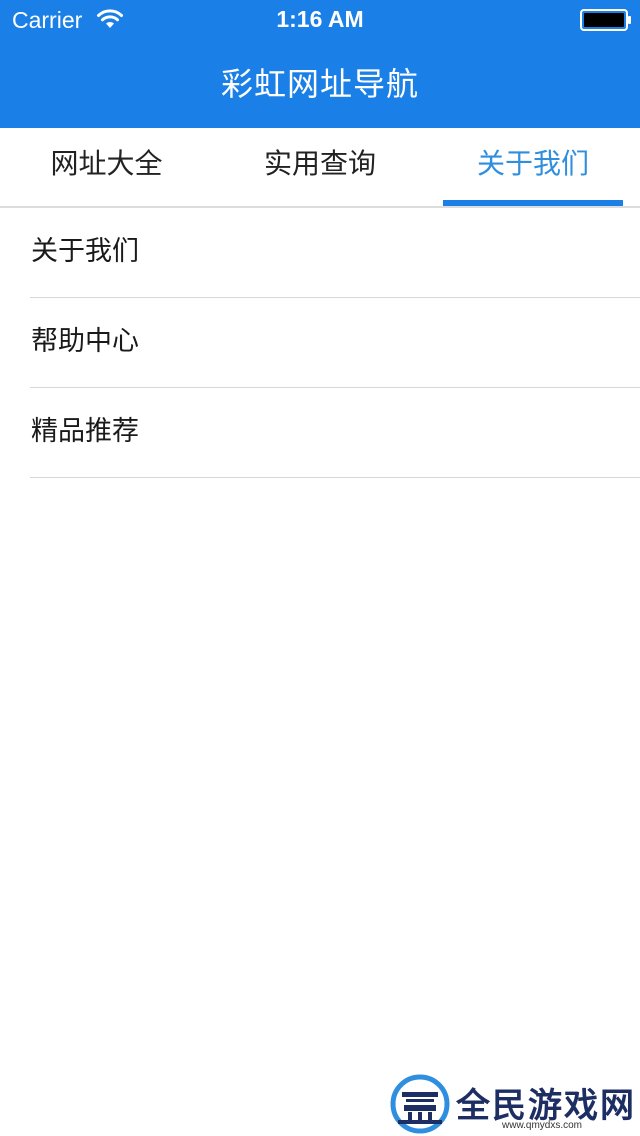  Describe the element at coordinates (515, 1104) in the screenshot. I see `watermark: 全民游戏网 www.qmydxs.com` at that location.